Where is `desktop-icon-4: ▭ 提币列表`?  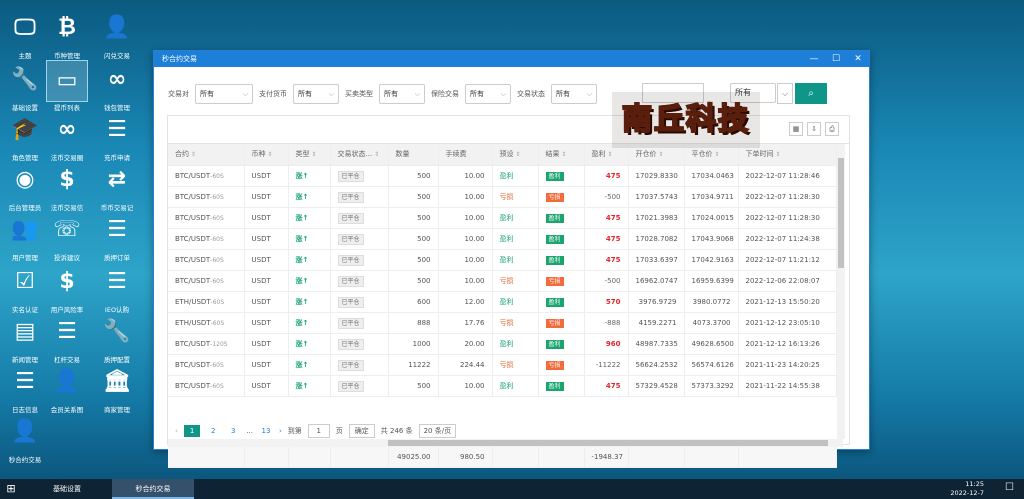
desktop-icon-4: ▭ 提币列表 is located at coordinates (67, 86).